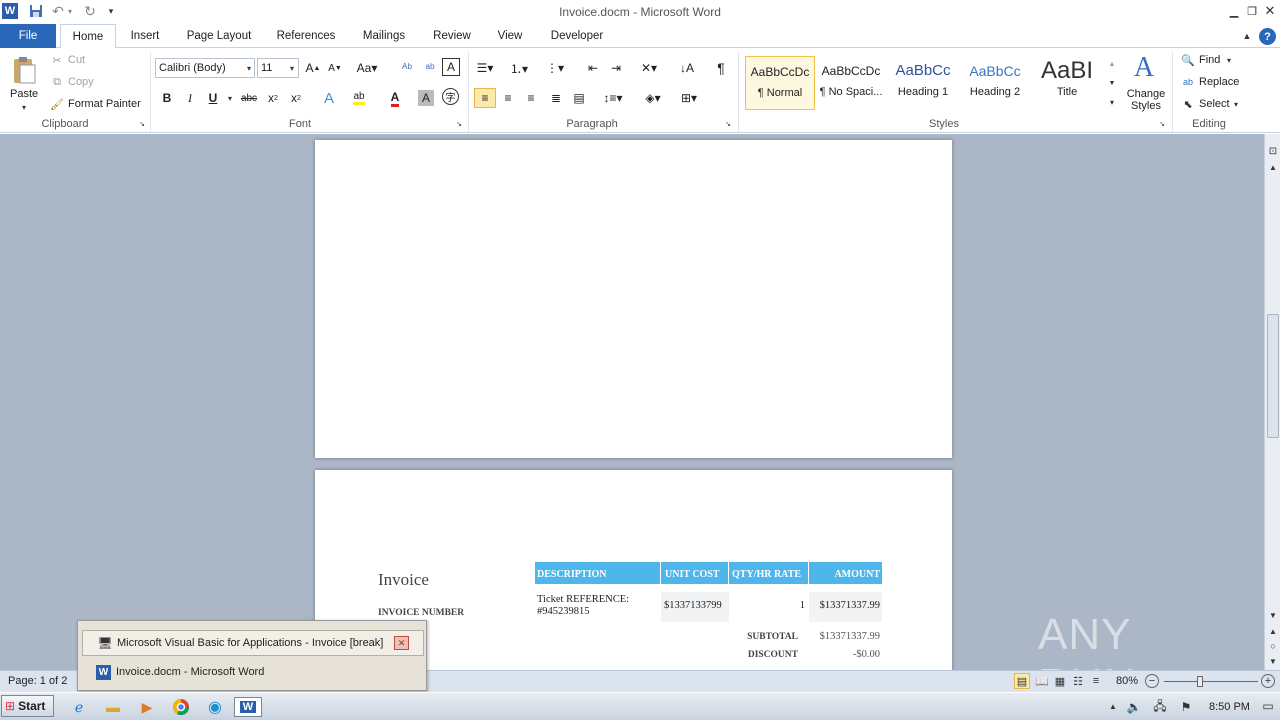 This screenshot has height=720, width=1280. I want to click on paragraph-launcher-icon: ↘, so click(728, 124).